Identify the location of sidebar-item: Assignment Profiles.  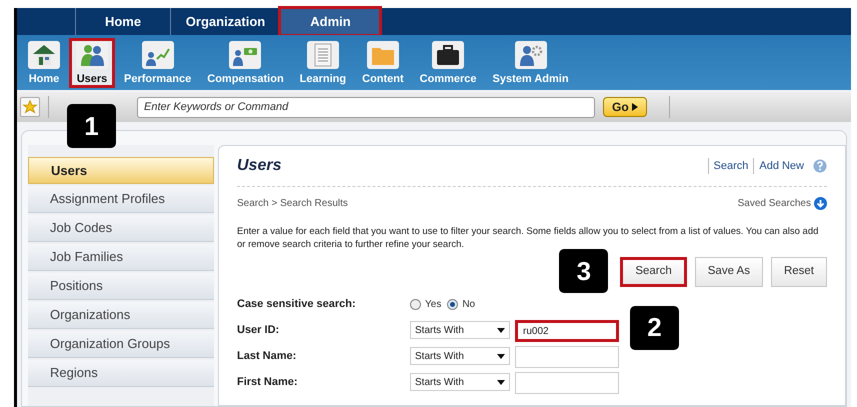
(121, 199).